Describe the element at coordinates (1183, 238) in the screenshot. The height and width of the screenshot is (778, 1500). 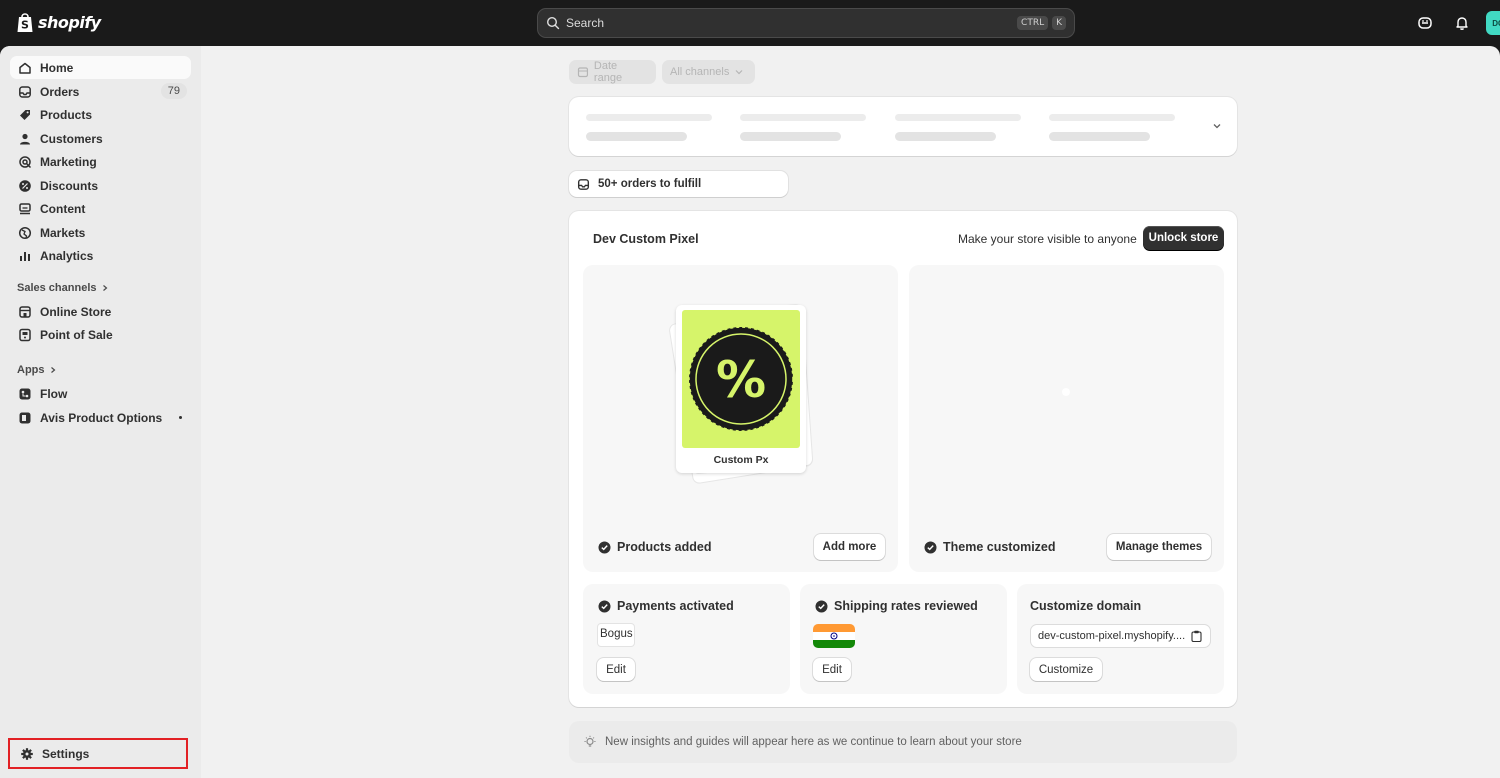
I see `unlock-store-button: Unlock store` at that location.